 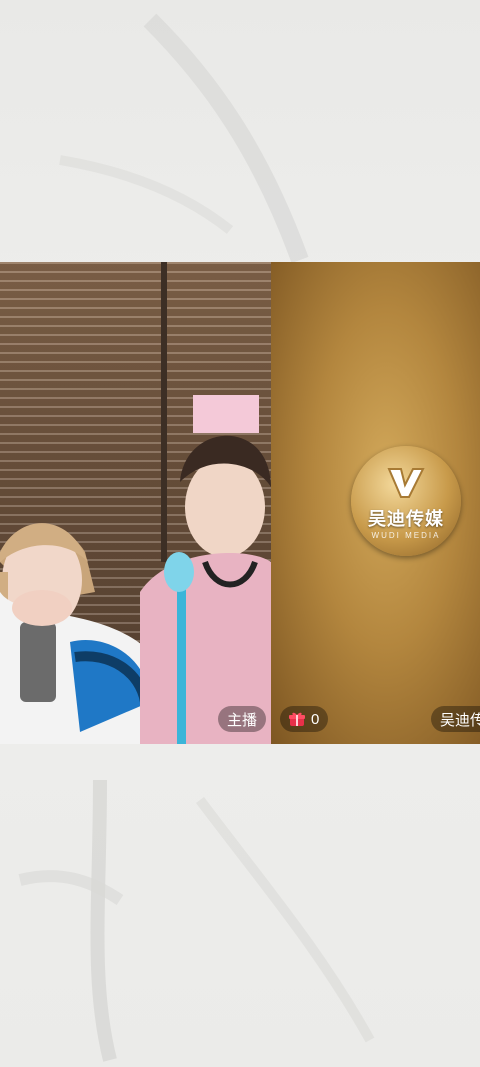 What do you see at coordinates (460, 720) in the screenshot?
I see `opponent-name: 吴迪传` at bounding box center [460, 720].